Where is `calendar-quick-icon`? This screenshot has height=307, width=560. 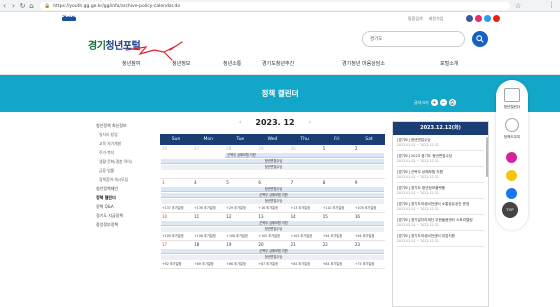 calendar-quick-icon is located at coordinates (512, 95).